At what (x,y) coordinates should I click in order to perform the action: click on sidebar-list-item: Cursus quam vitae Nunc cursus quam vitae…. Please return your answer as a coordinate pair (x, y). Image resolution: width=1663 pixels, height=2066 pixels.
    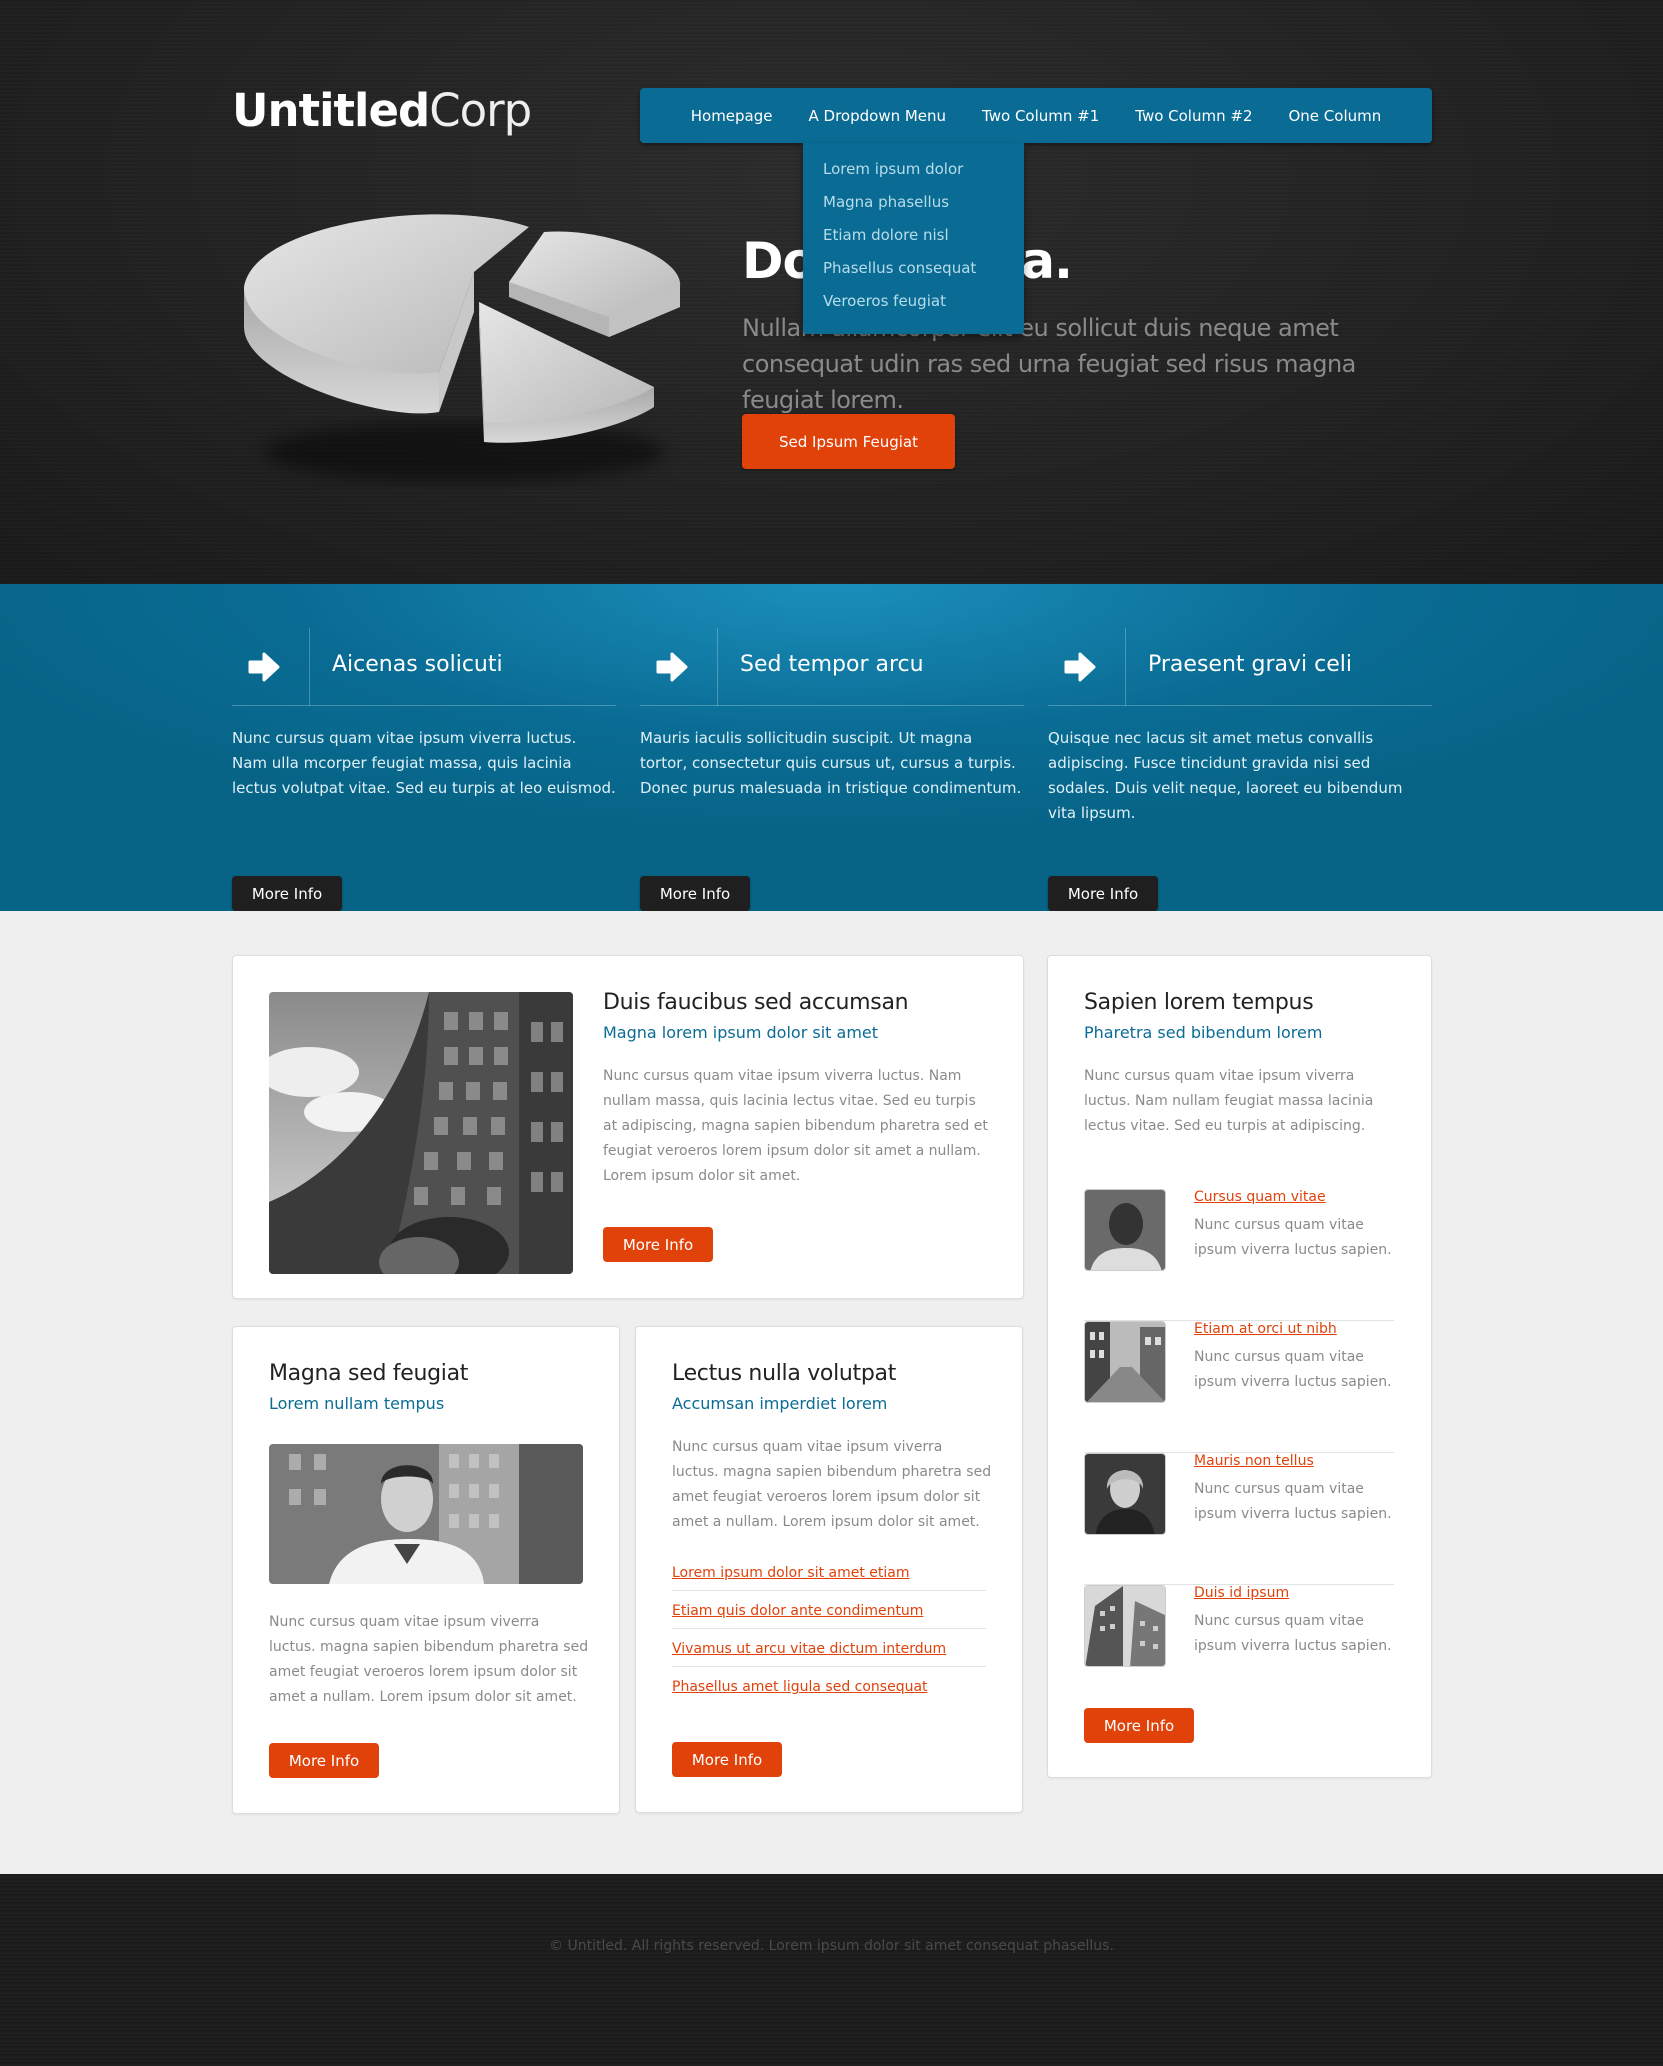
    Looking at the image, I should click on (1239, 1255).